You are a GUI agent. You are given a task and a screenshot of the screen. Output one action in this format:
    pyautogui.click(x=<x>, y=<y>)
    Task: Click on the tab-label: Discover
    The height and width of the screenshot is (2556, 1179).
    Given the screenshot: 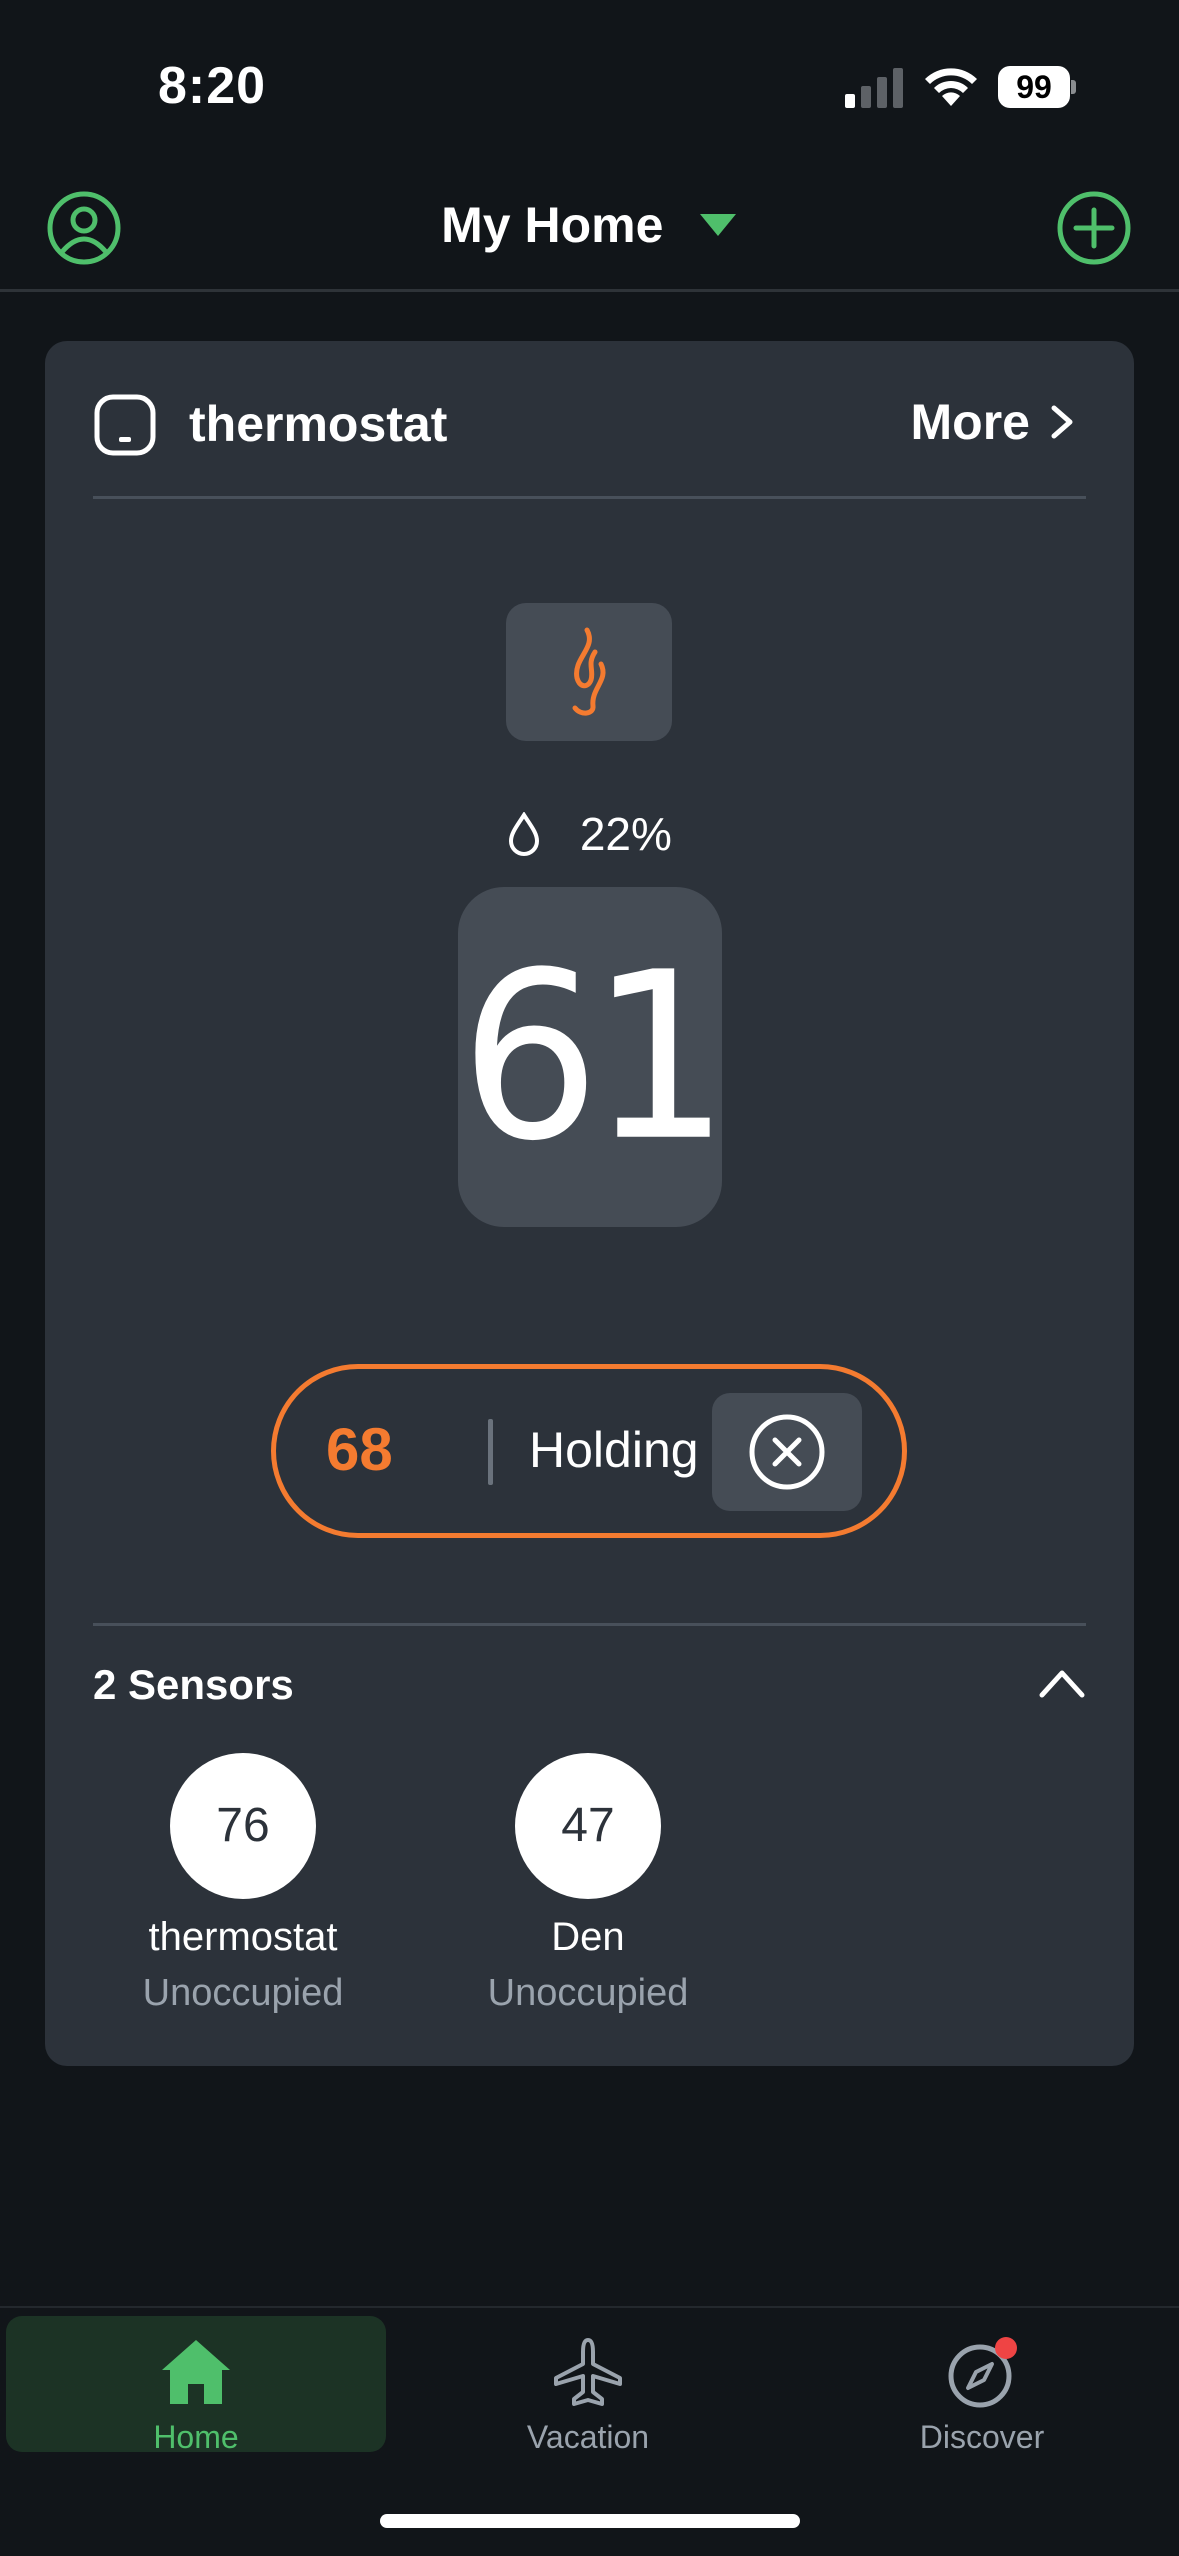 What is the action you would take?
    pyautogui.click(x=982, y=2437)
    